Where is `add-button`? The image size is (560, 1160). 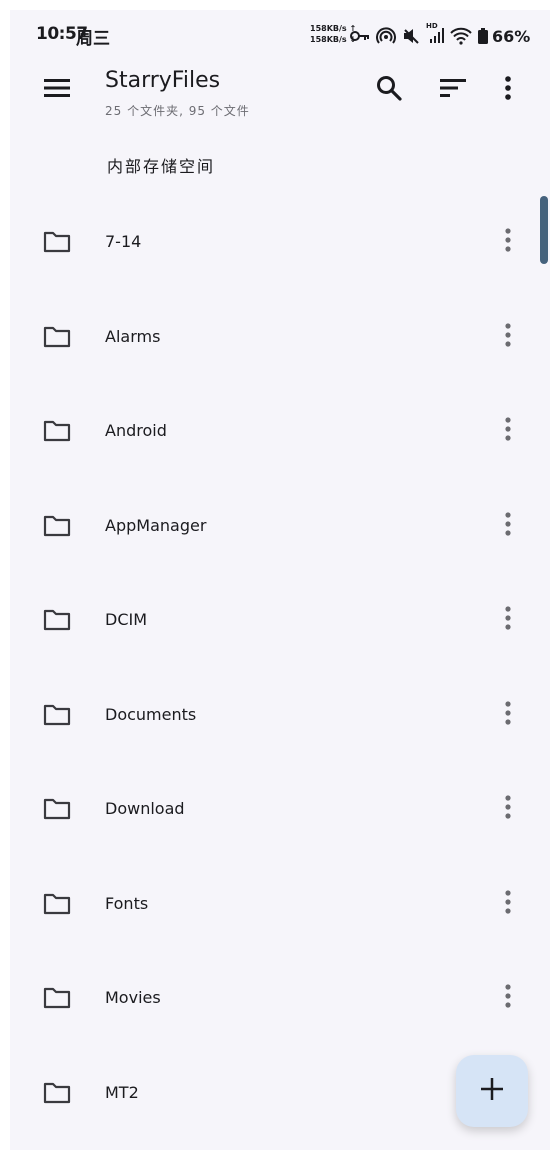
add-button is located at coordinates (492, 1091).